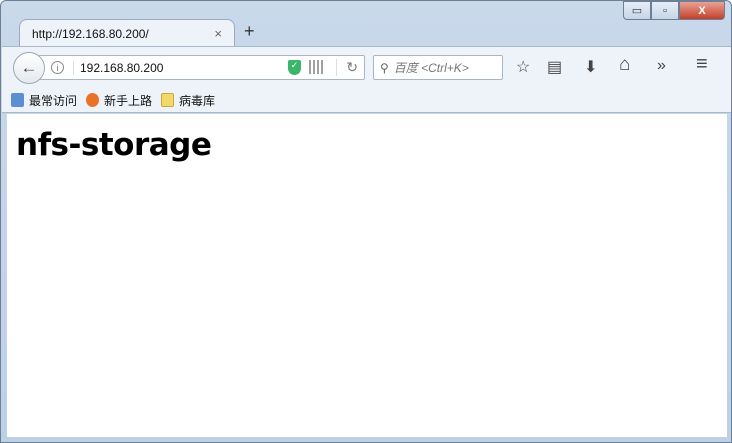 This screenshot has height=443, width=732. I want to click on tab-title: http://192.168.80.200/, so click(90, 33).